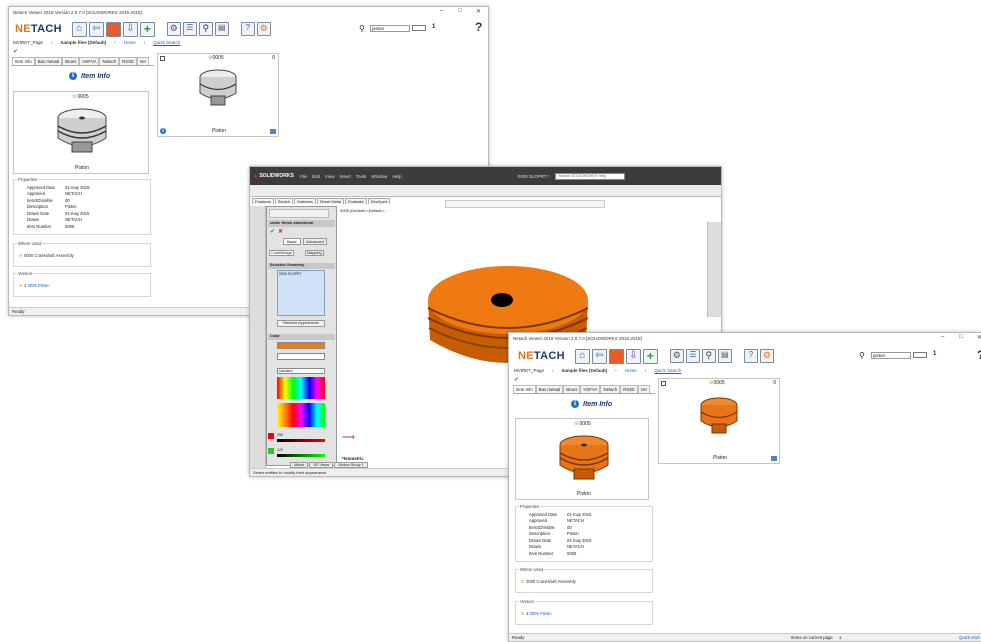 Image resolution: width=981 pixels, height=642 pixels. Describe the element at coordinates (272, 231) in the screenshot. I see `ok-icon: ✔` at that location.